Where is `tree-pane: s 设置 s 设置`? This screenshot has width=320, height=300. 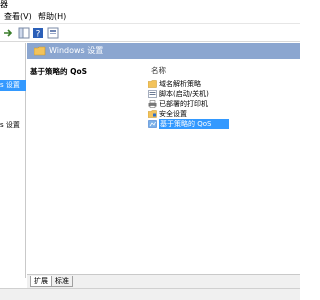 tree-pane: s 设置 s 设置 is located at coordinates (13, 160).